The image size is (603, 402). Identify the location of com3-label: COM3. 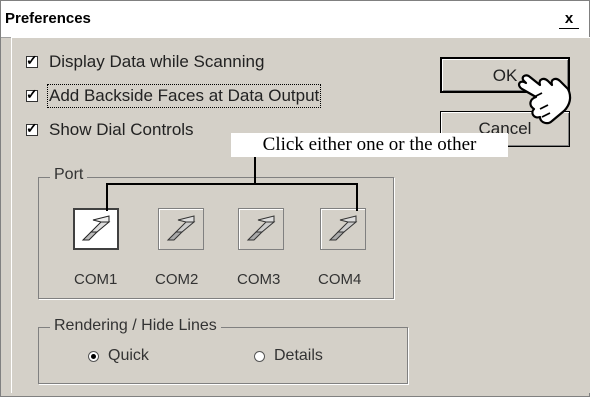
(259, 279).